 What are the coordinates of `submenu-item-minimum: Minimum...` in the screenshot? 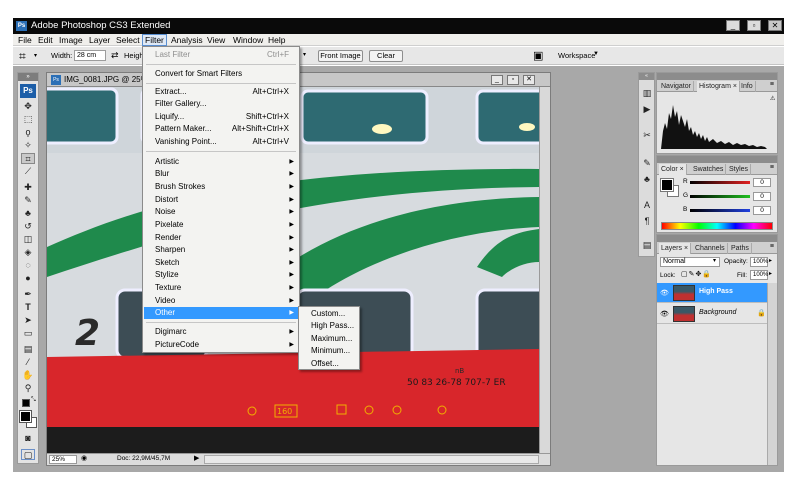 It's located at (329, 351).